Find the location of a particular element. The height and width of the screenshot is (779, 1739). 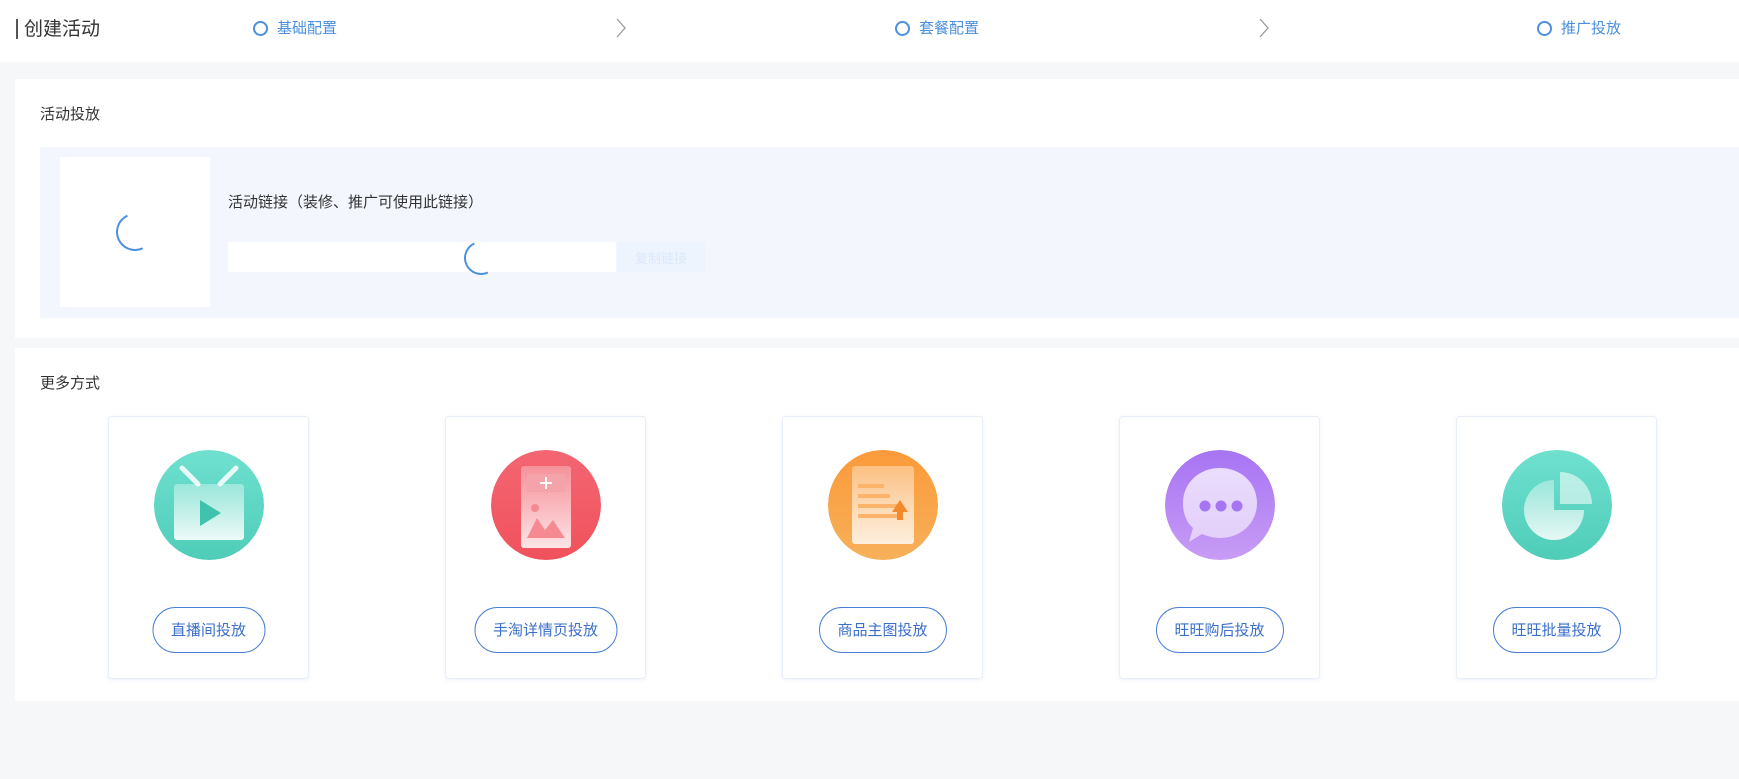

step-package-config: 套餐配置 is located at coordinates (937, 28).